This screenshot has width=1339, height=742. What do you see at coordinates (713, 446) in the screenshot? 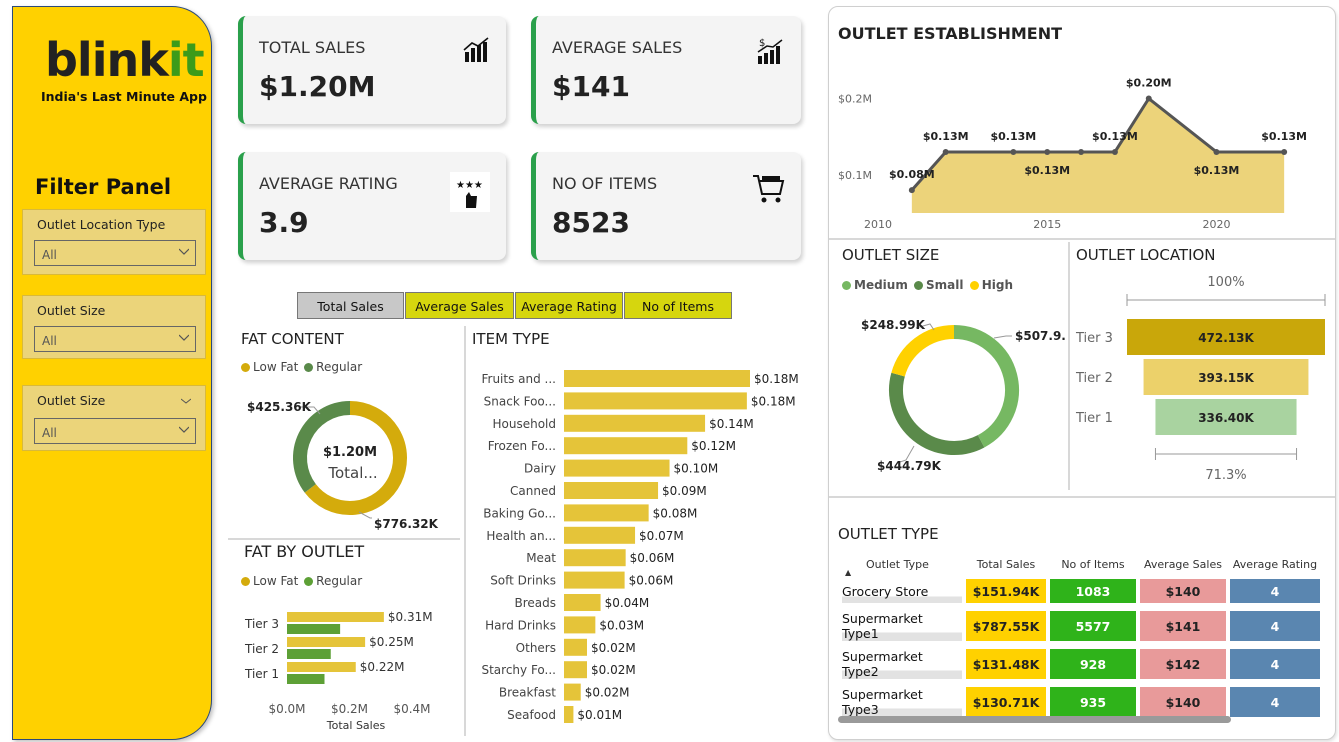
I see `bar-value-label: $0.12M` at bounding box center [713, 446].